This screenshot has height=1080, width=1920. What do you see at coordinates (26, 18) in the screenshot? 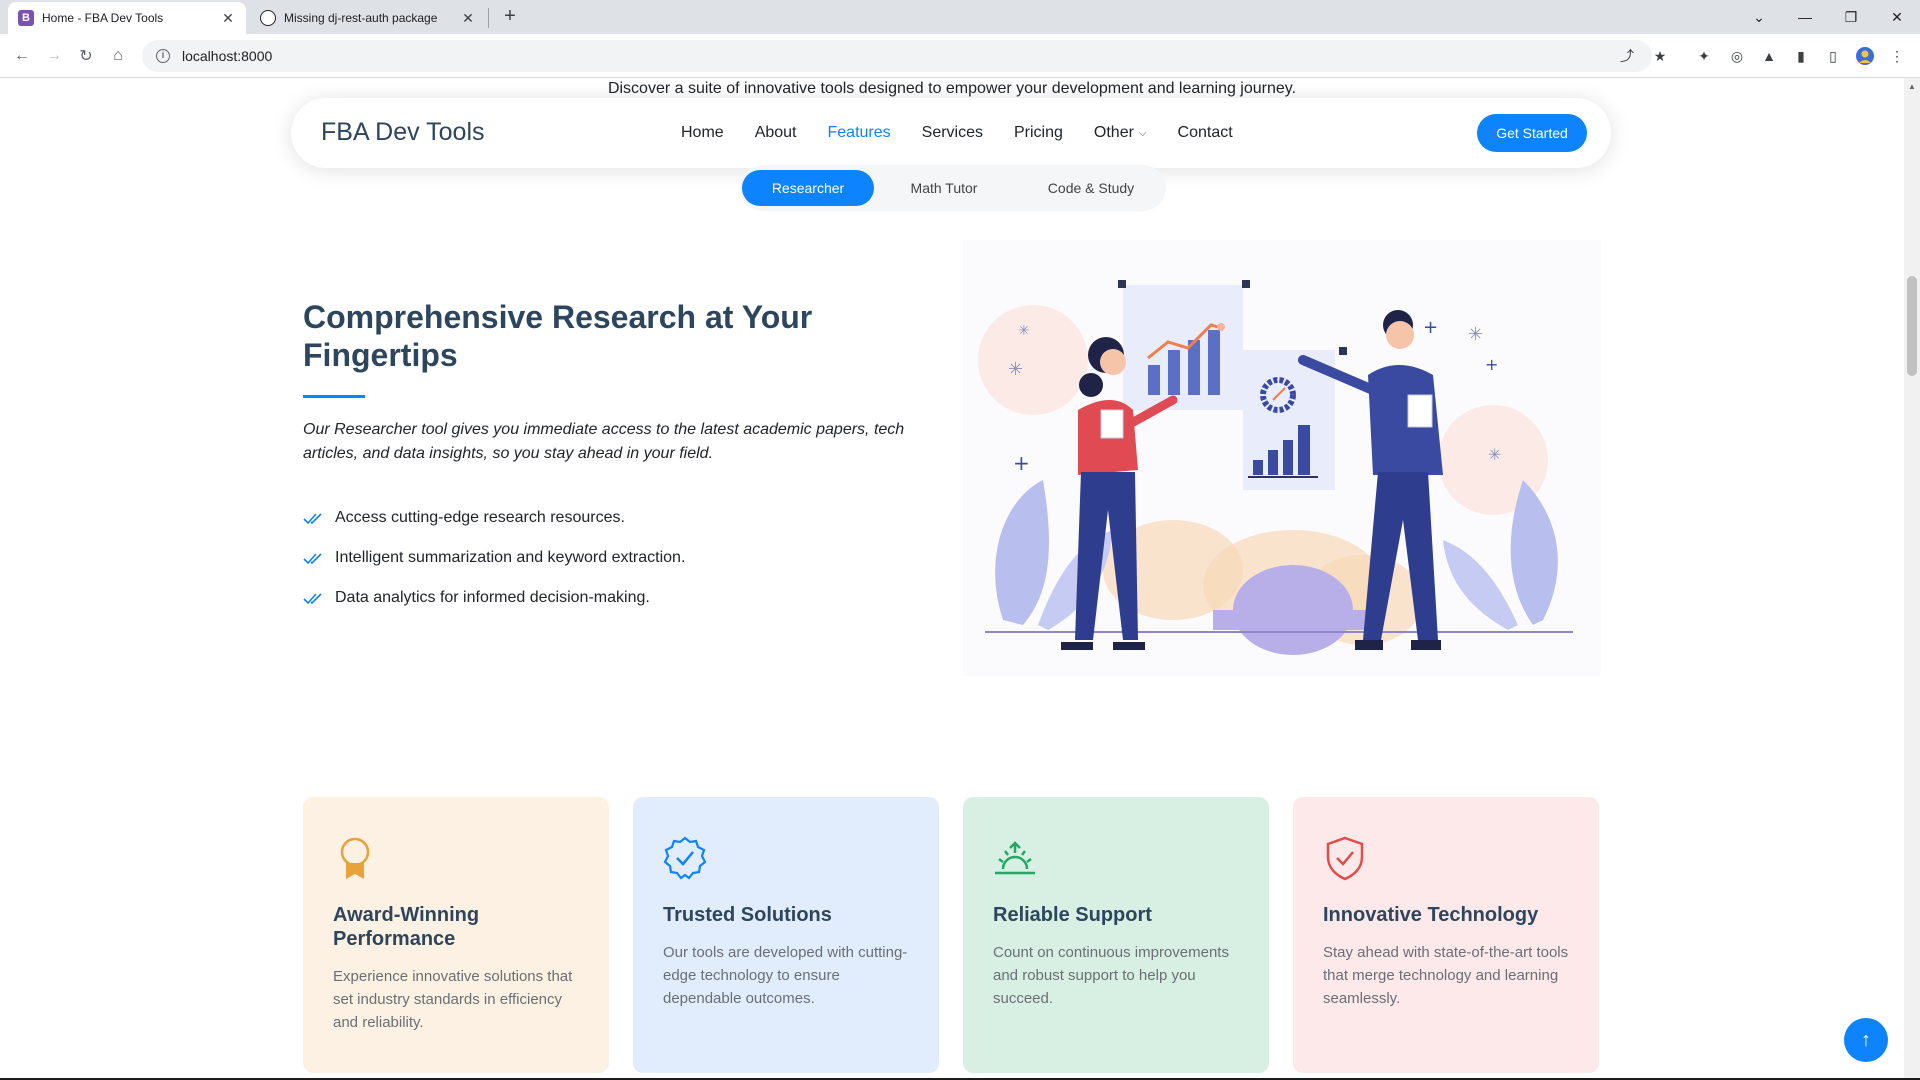
I see `bootstrap-favicon-icon: B` at bounding box center [26, 18].